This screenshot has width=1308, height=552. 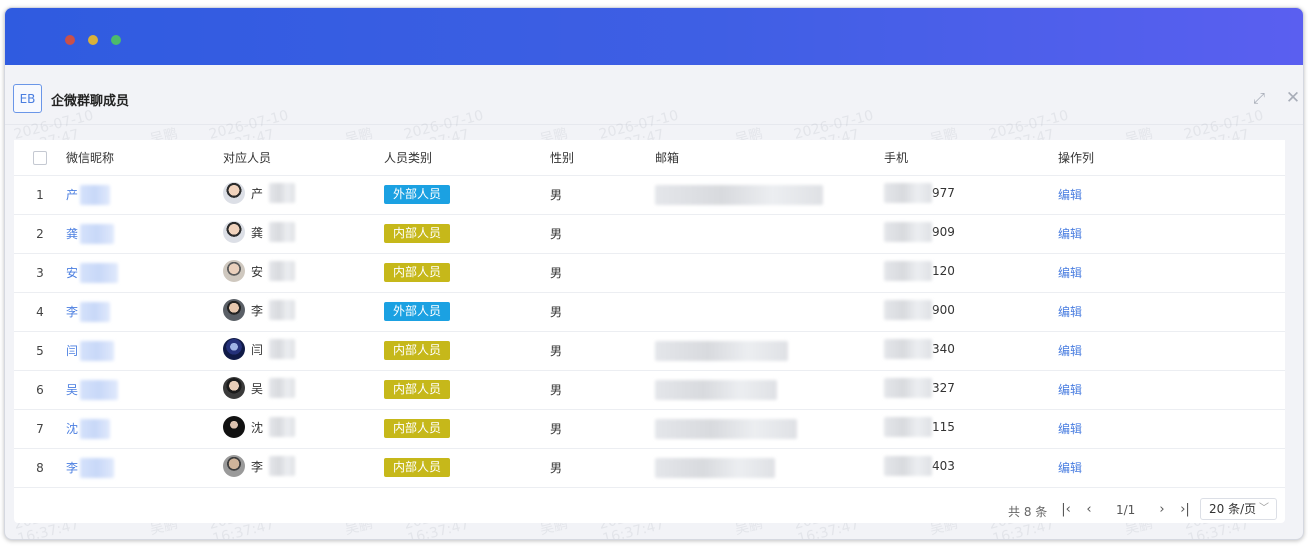 What do you see at coordinates (1126, 510) in the screenshot?
I see `pagination-page: 1/1` at bounding box center [1126, 510].